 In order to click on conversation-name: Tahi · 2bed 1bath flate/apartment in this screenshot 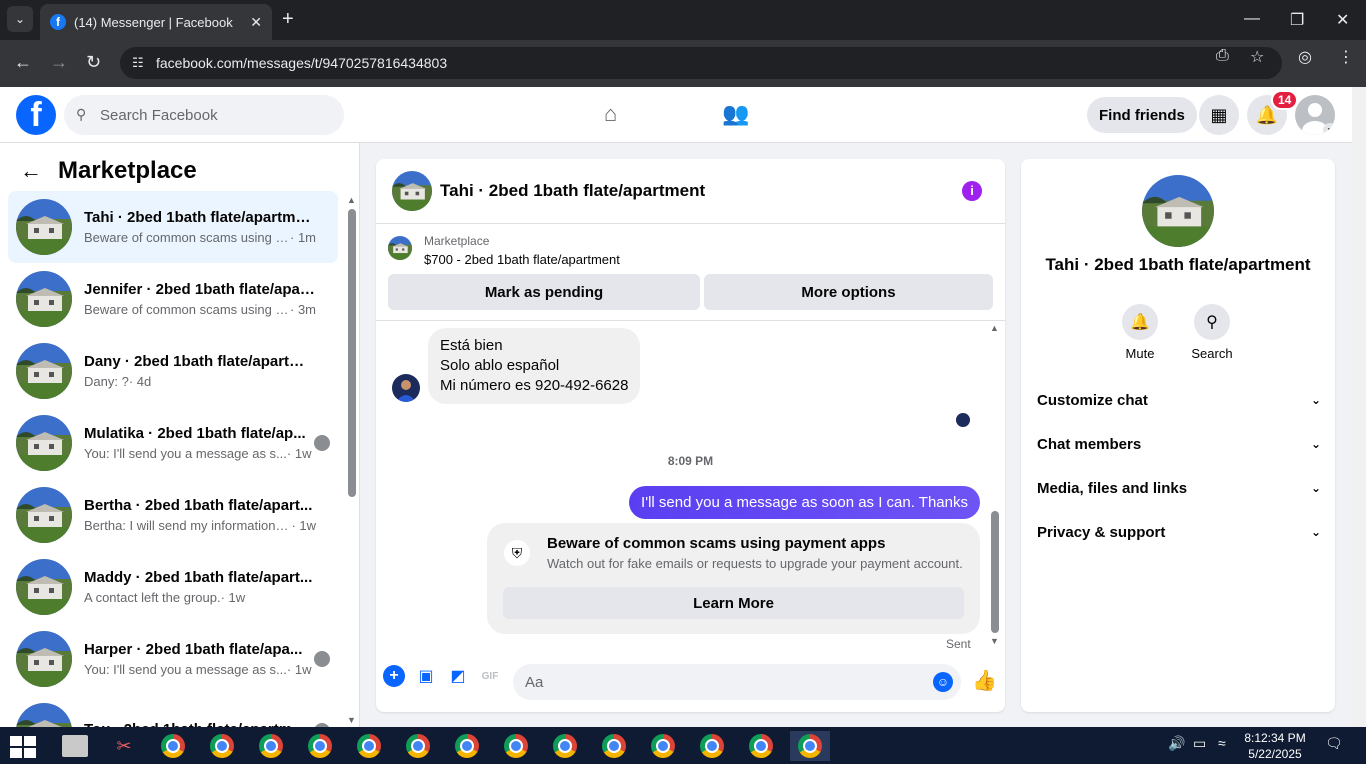, I will do `click(200, 217)`.